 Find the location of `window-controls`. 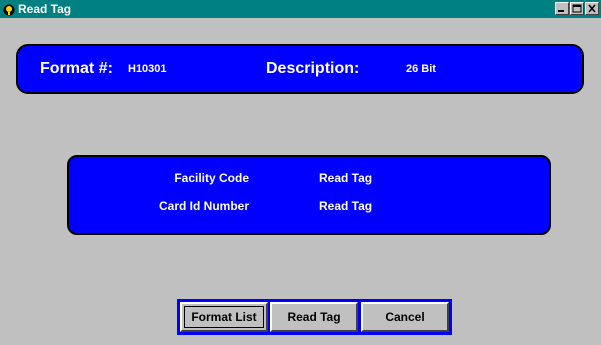

window-controls is located at coordinates (576, 8).